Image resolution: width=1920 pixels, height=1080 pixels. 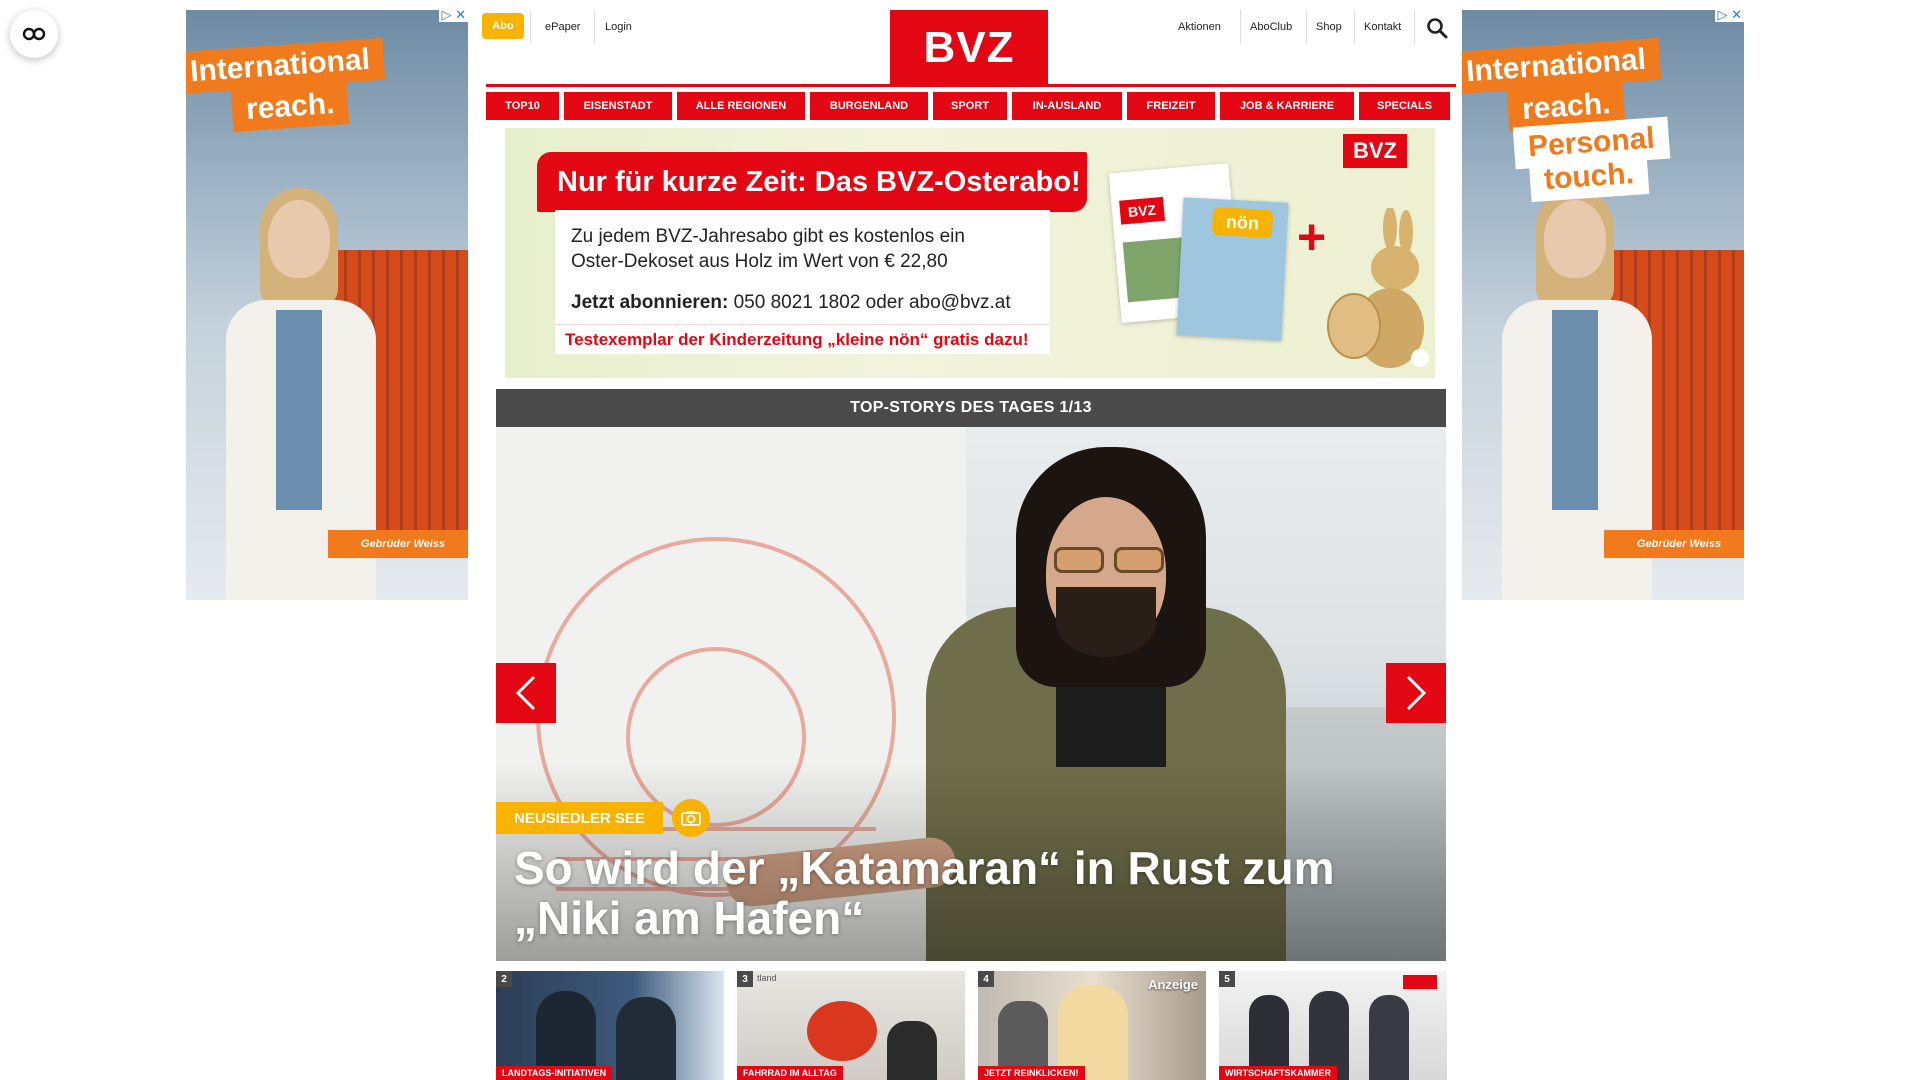 What do you see at coordinates (1382, 27) in the screenshot?
I see `header-link-kontakt: Kontakt` at bounding box center [1382, 27].